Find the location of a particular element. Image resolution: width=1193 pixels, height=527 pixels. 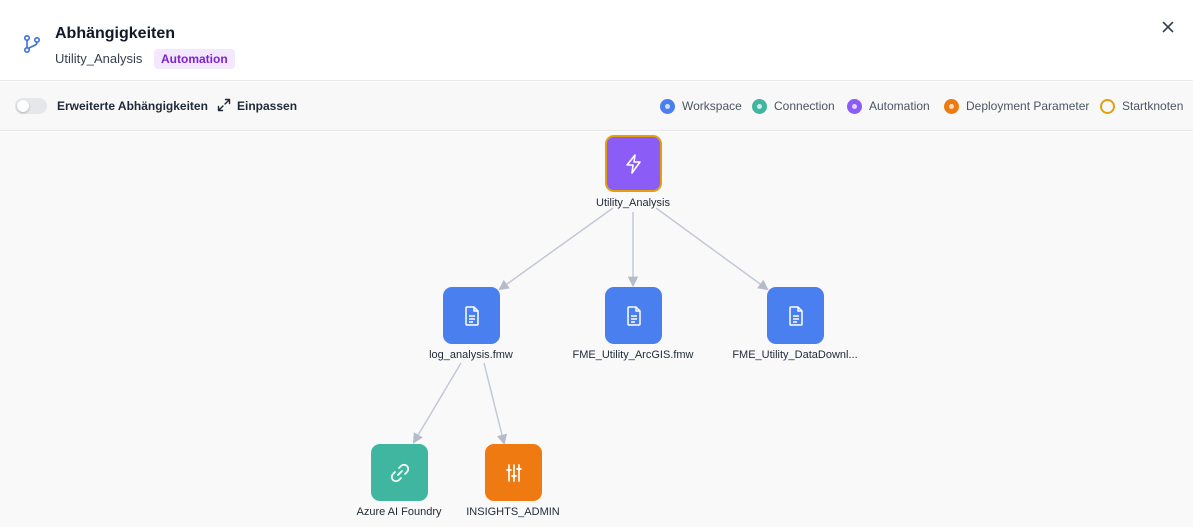

link-icon is located at coordinates (399, 472).